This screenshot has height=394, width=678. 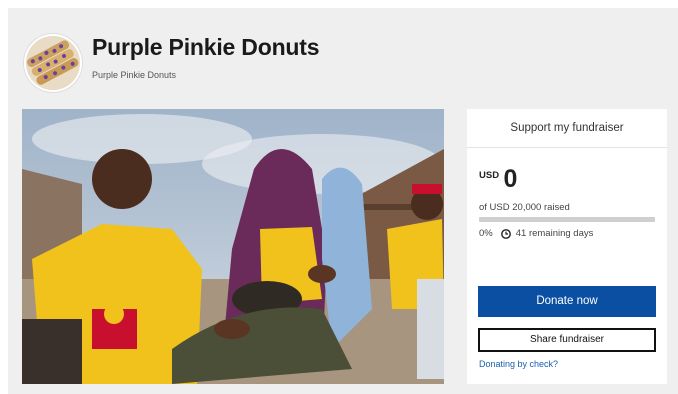 I want to click on fundraiser-stats: 0% 41 remaining days, so click(x=536, y=233).